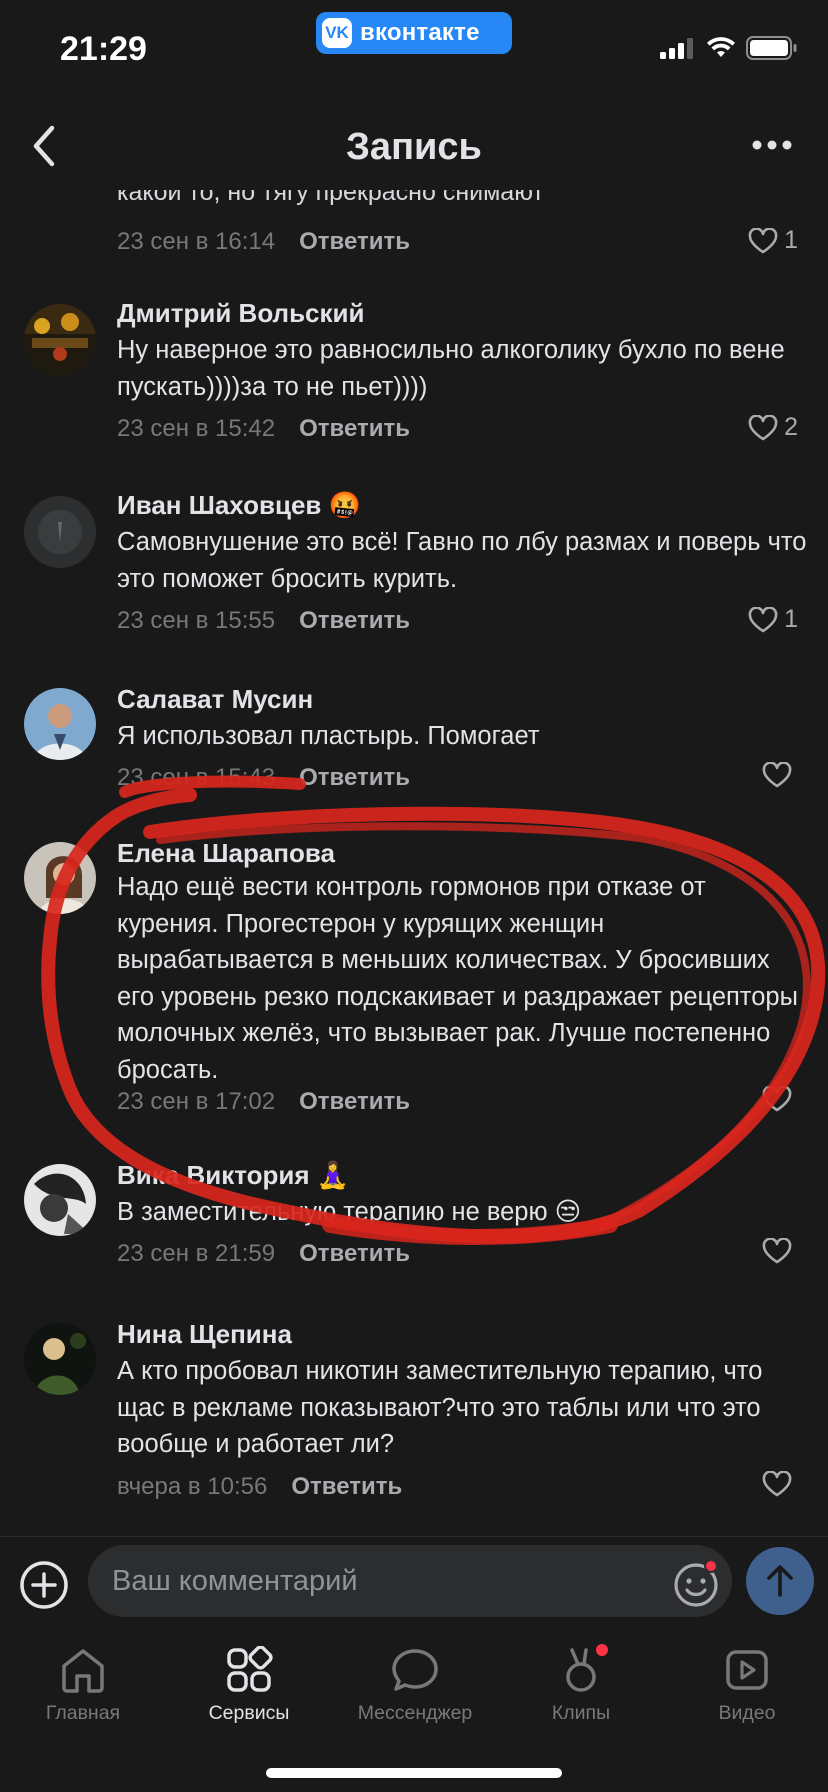  I want to click on commenter-name: Елена Шарапова, so click(226, 853).